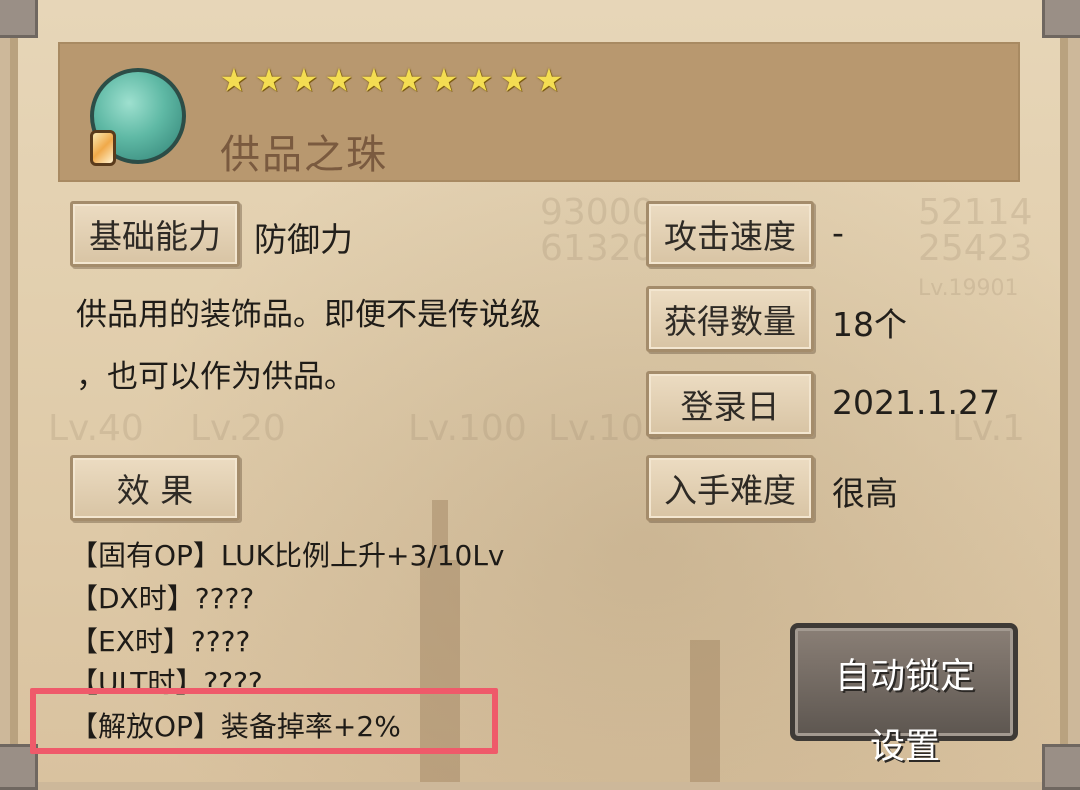 The width and height of the screenshot is (1080, 790). What do you see at coordinates (264, 721) in the screenshot?
I see `release-op-highlight` at bounding box center [264, 721].